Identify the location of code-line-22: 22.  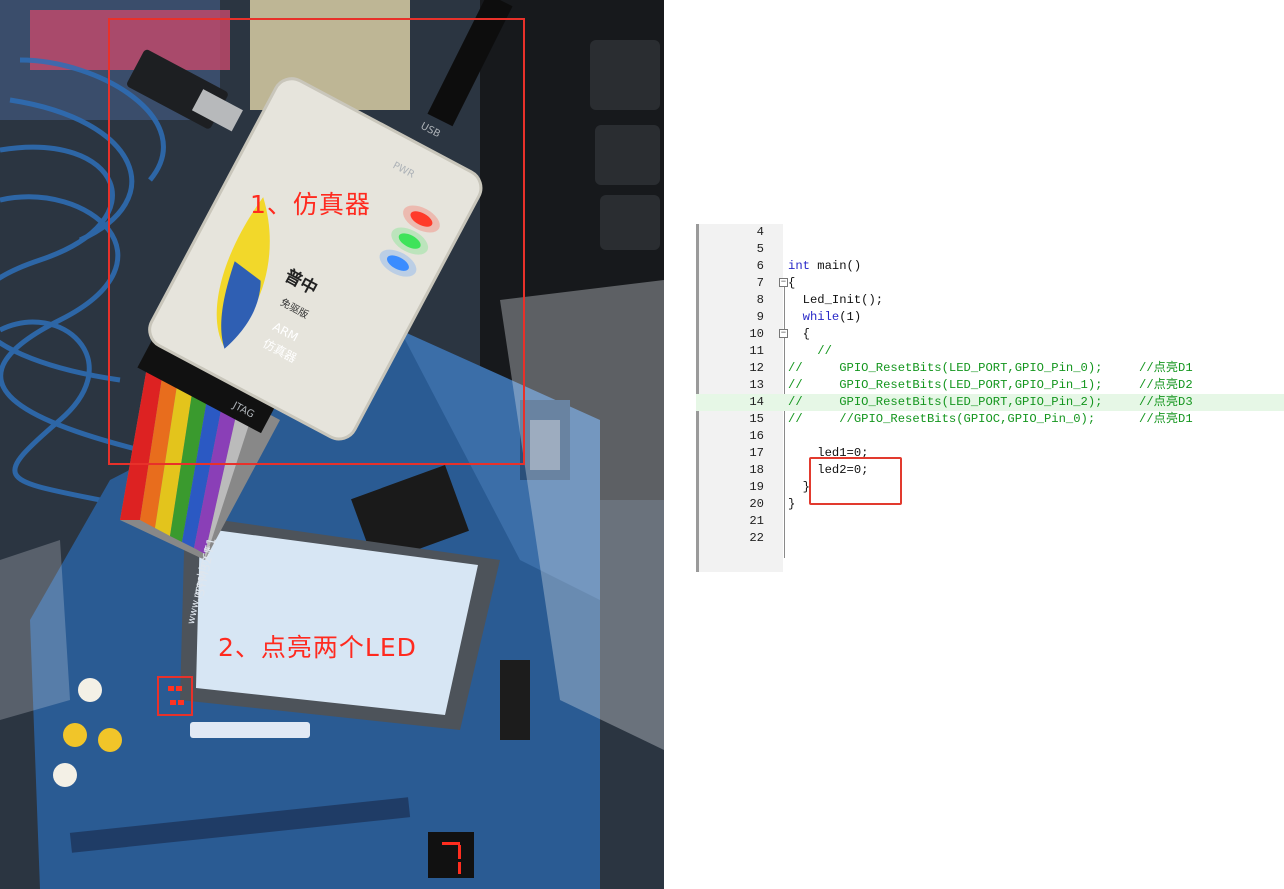
(990, 538).